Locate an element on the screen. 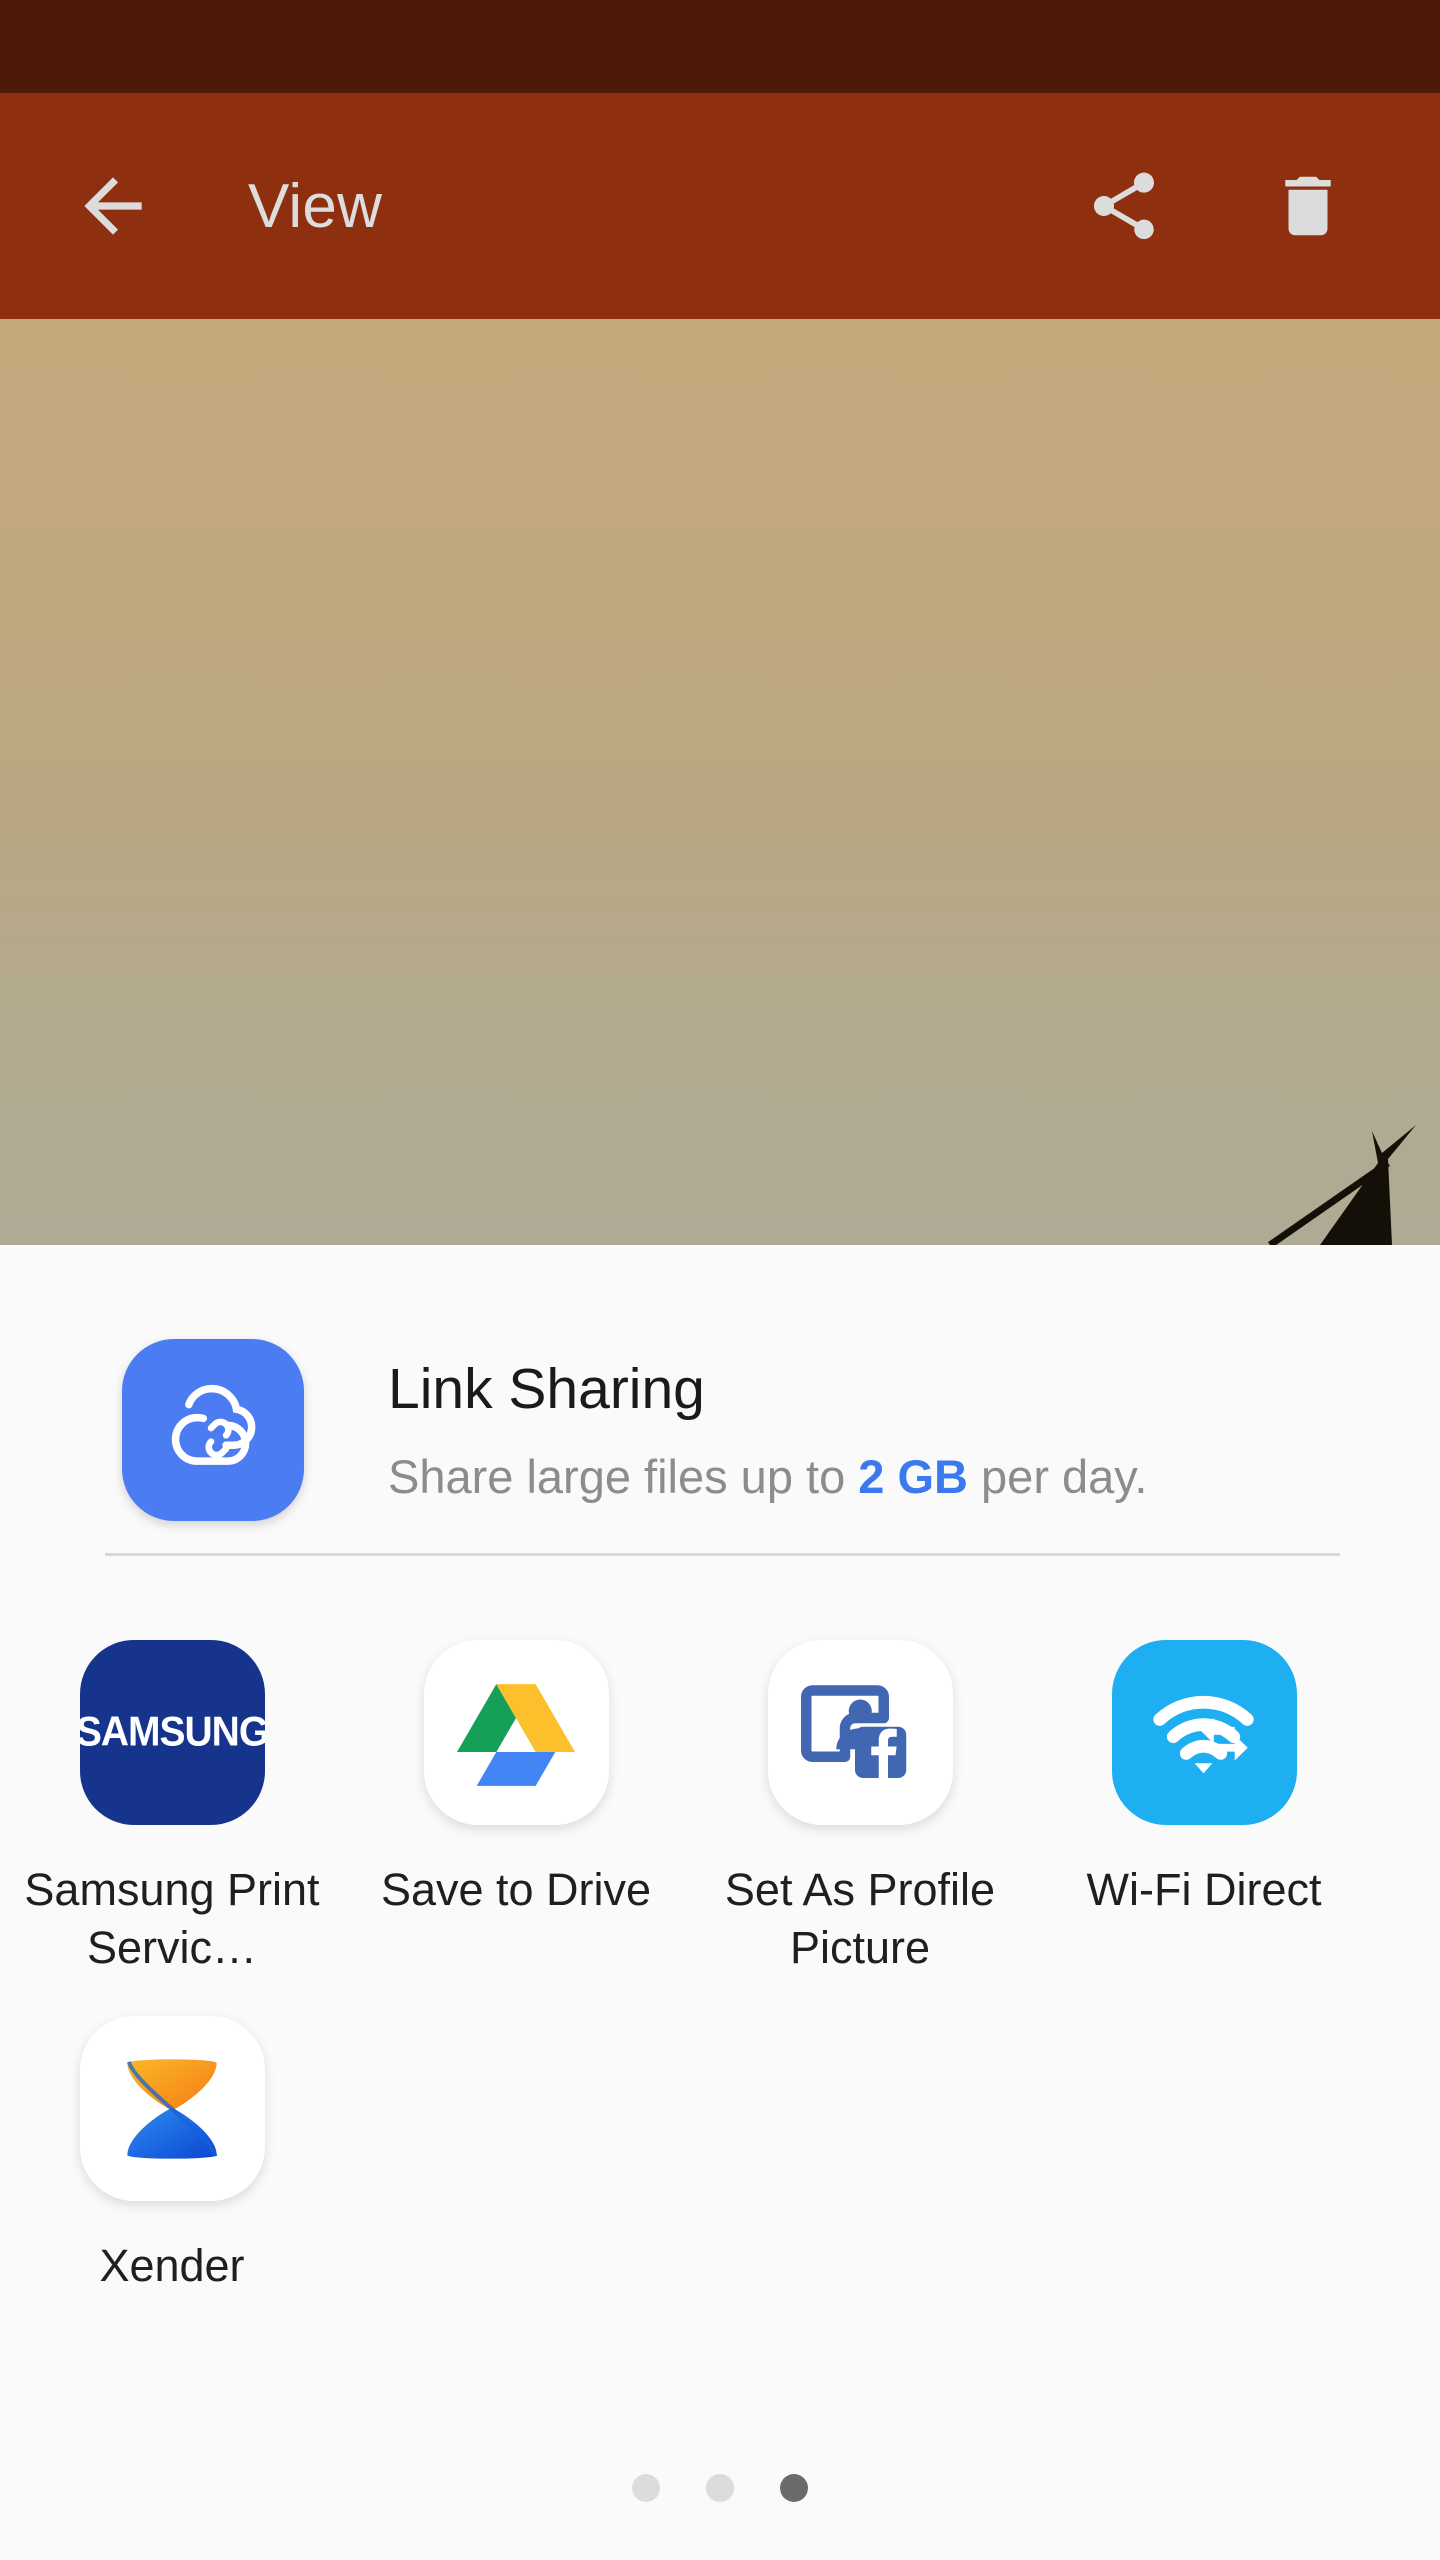 The width and height of the screenshot is (1440, 2560). app-bar: View is located at coordinates (720, 206).